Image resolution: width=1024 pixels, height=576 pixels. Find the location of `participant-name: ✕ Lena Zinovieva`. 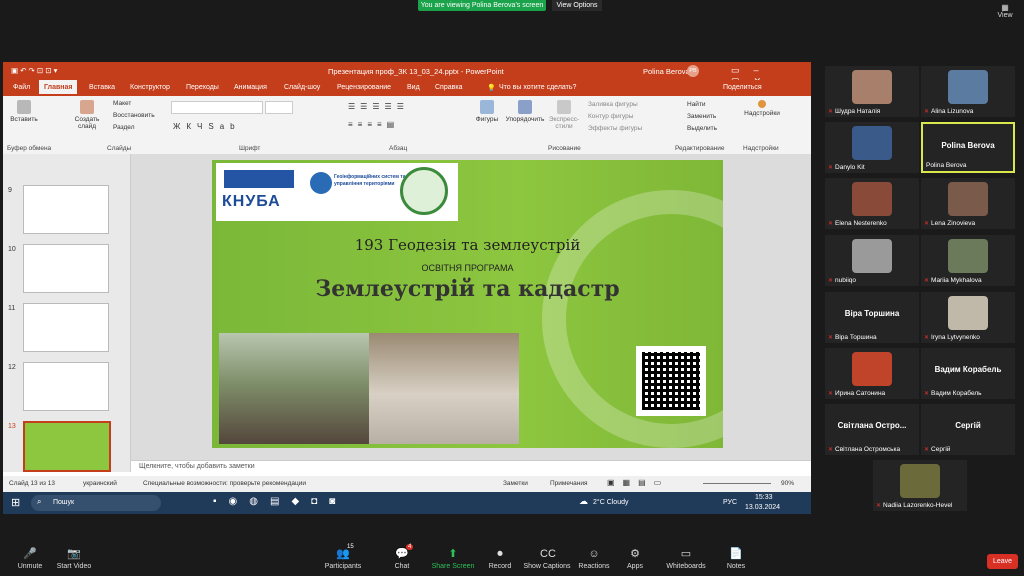

participant-name: ✕ Lena Zinovieva is located at coordinates (949, 223).